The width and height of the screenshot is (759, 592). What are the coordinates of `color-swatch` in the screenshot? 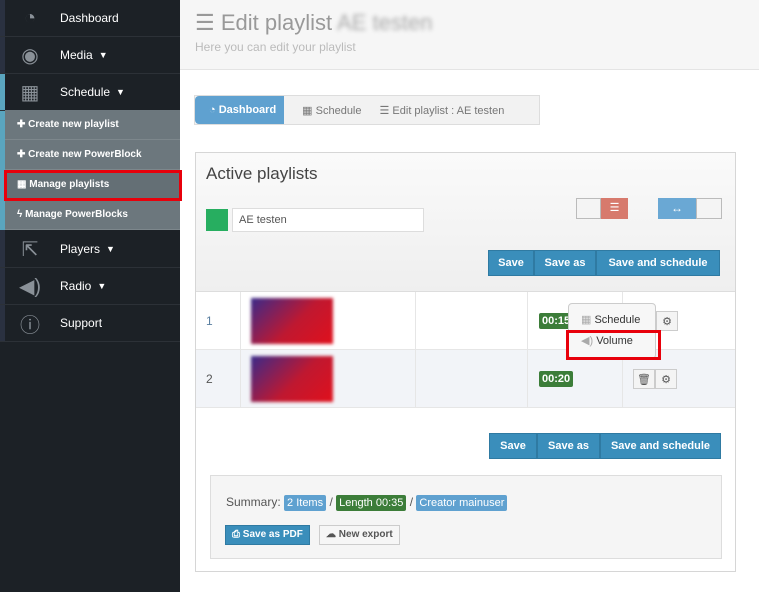 It's located at (217, 220).